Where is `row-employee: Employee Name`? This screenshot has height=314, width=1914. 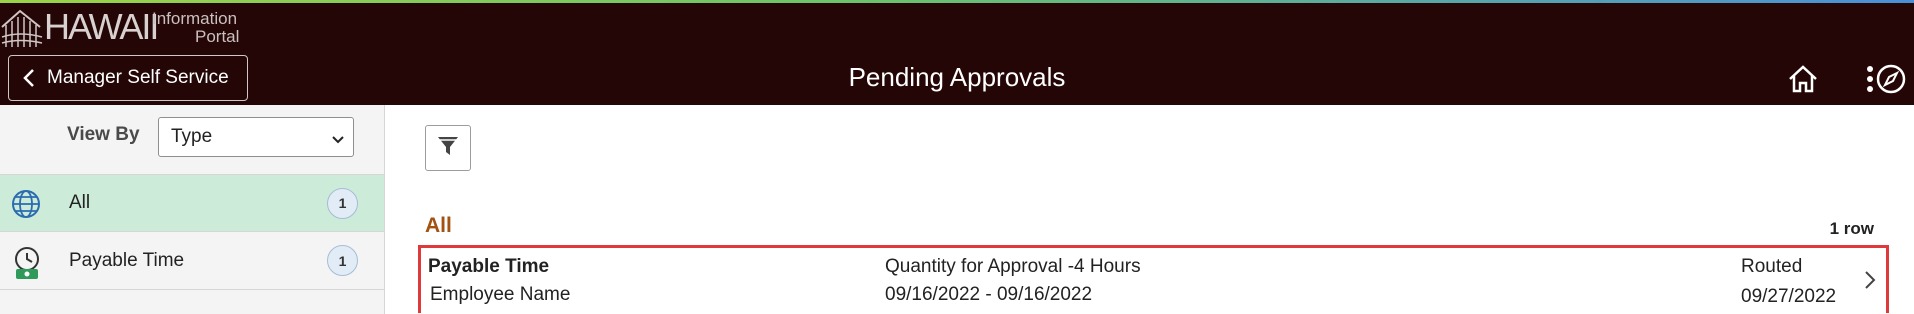
row-employee: Employee Name is located at coordinates (500, 294).